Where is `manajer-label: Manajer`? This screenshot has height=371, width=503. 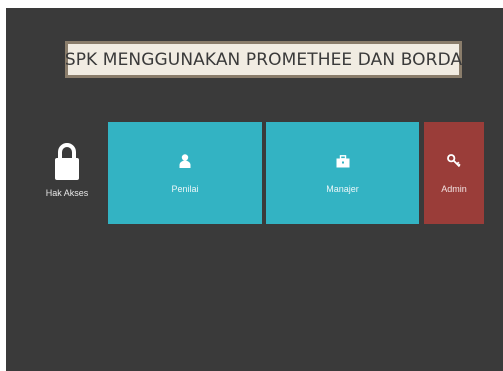 manajer-label: Manajer is located at coordinates (342, 189).